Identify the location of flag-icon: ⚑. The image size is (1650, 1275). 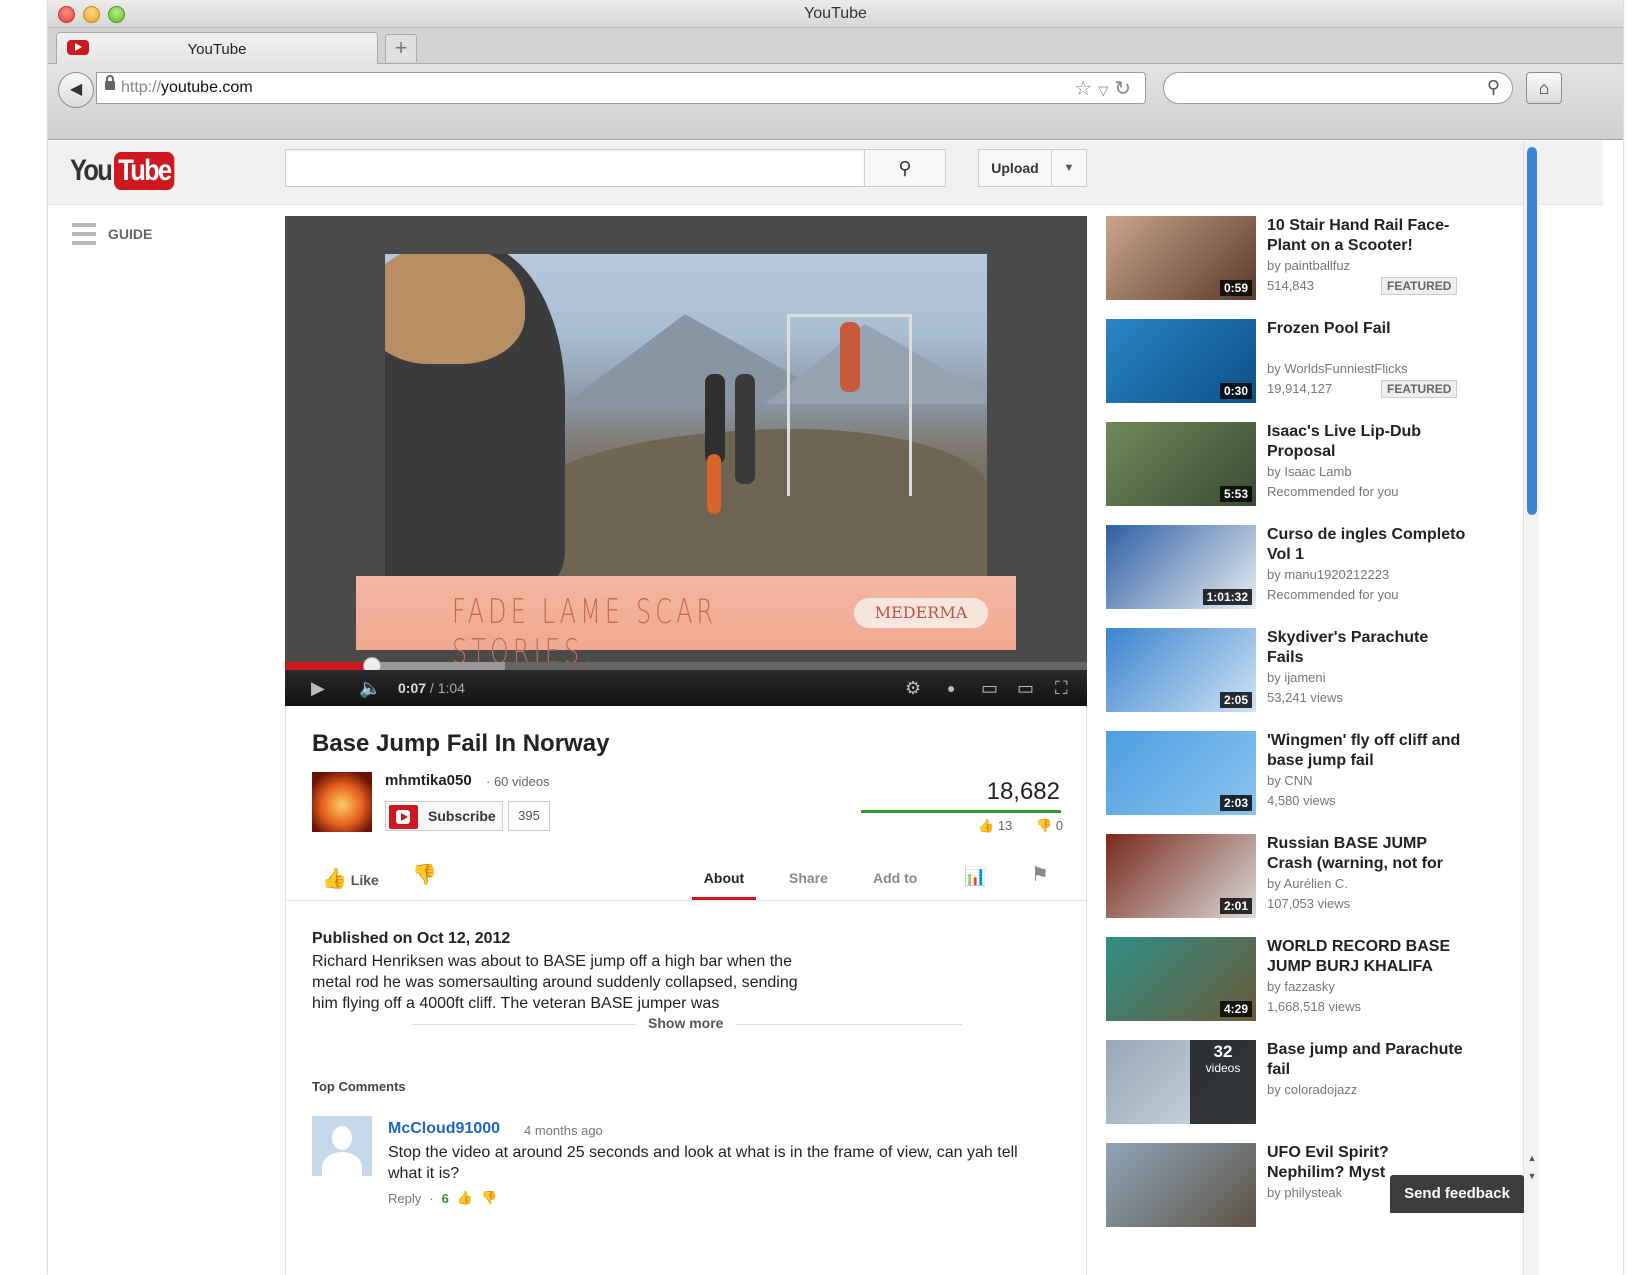
(1040, 874).